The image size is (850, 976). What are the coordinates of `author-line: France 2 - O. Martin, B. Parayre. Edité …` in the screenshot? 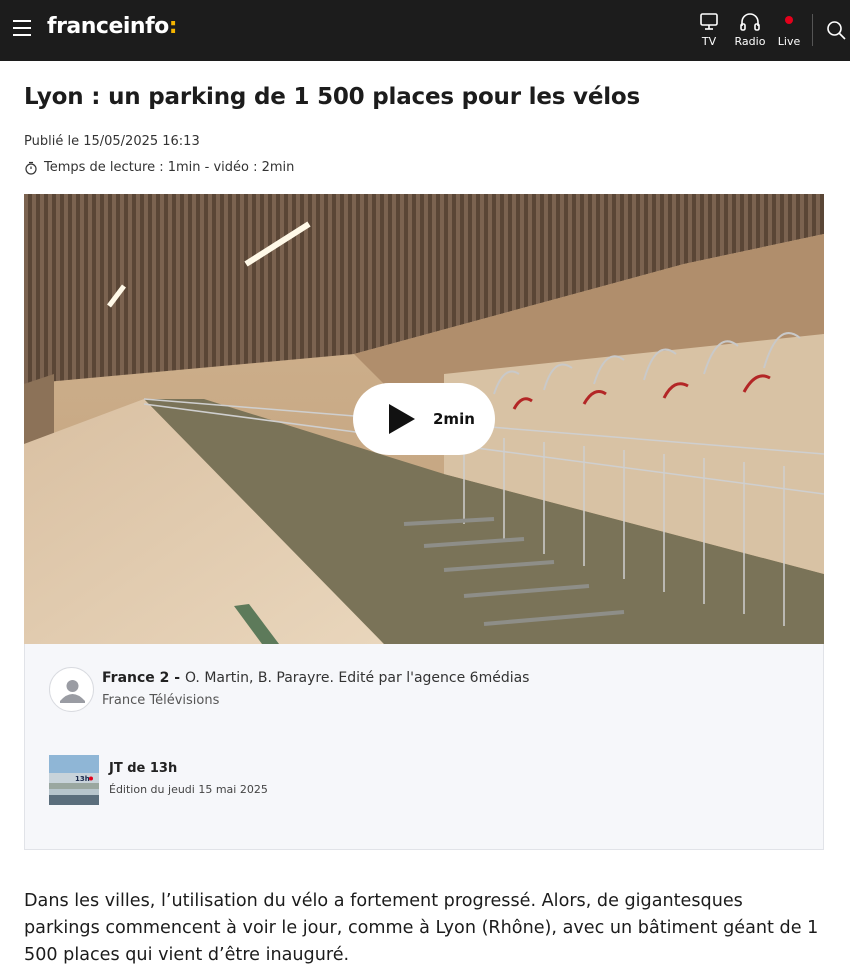 It's located at (315, 678).